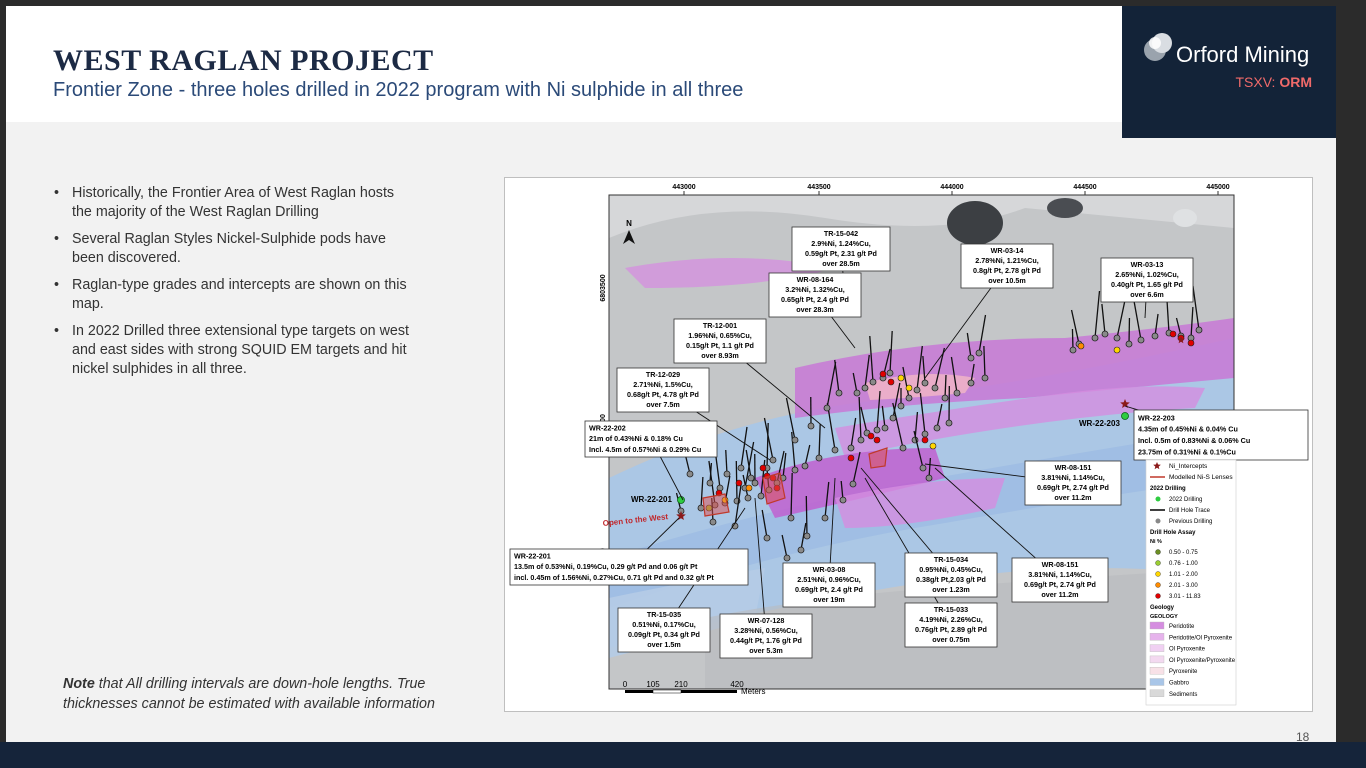 Image resolution: width=1366 pixels, height=768 pixels. What do you see at coordinates (1099, 423) in the screenshot?
I see `hole-label-wr22203: WR-22-203` at bounding box center [1099, 423].